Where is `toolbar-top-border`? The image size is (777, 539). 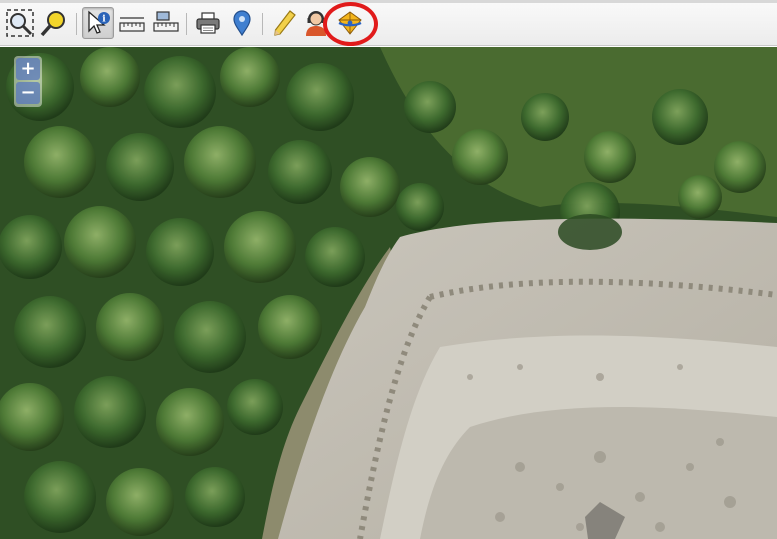
toolbar-top-border is located at coordinates (388, 1).